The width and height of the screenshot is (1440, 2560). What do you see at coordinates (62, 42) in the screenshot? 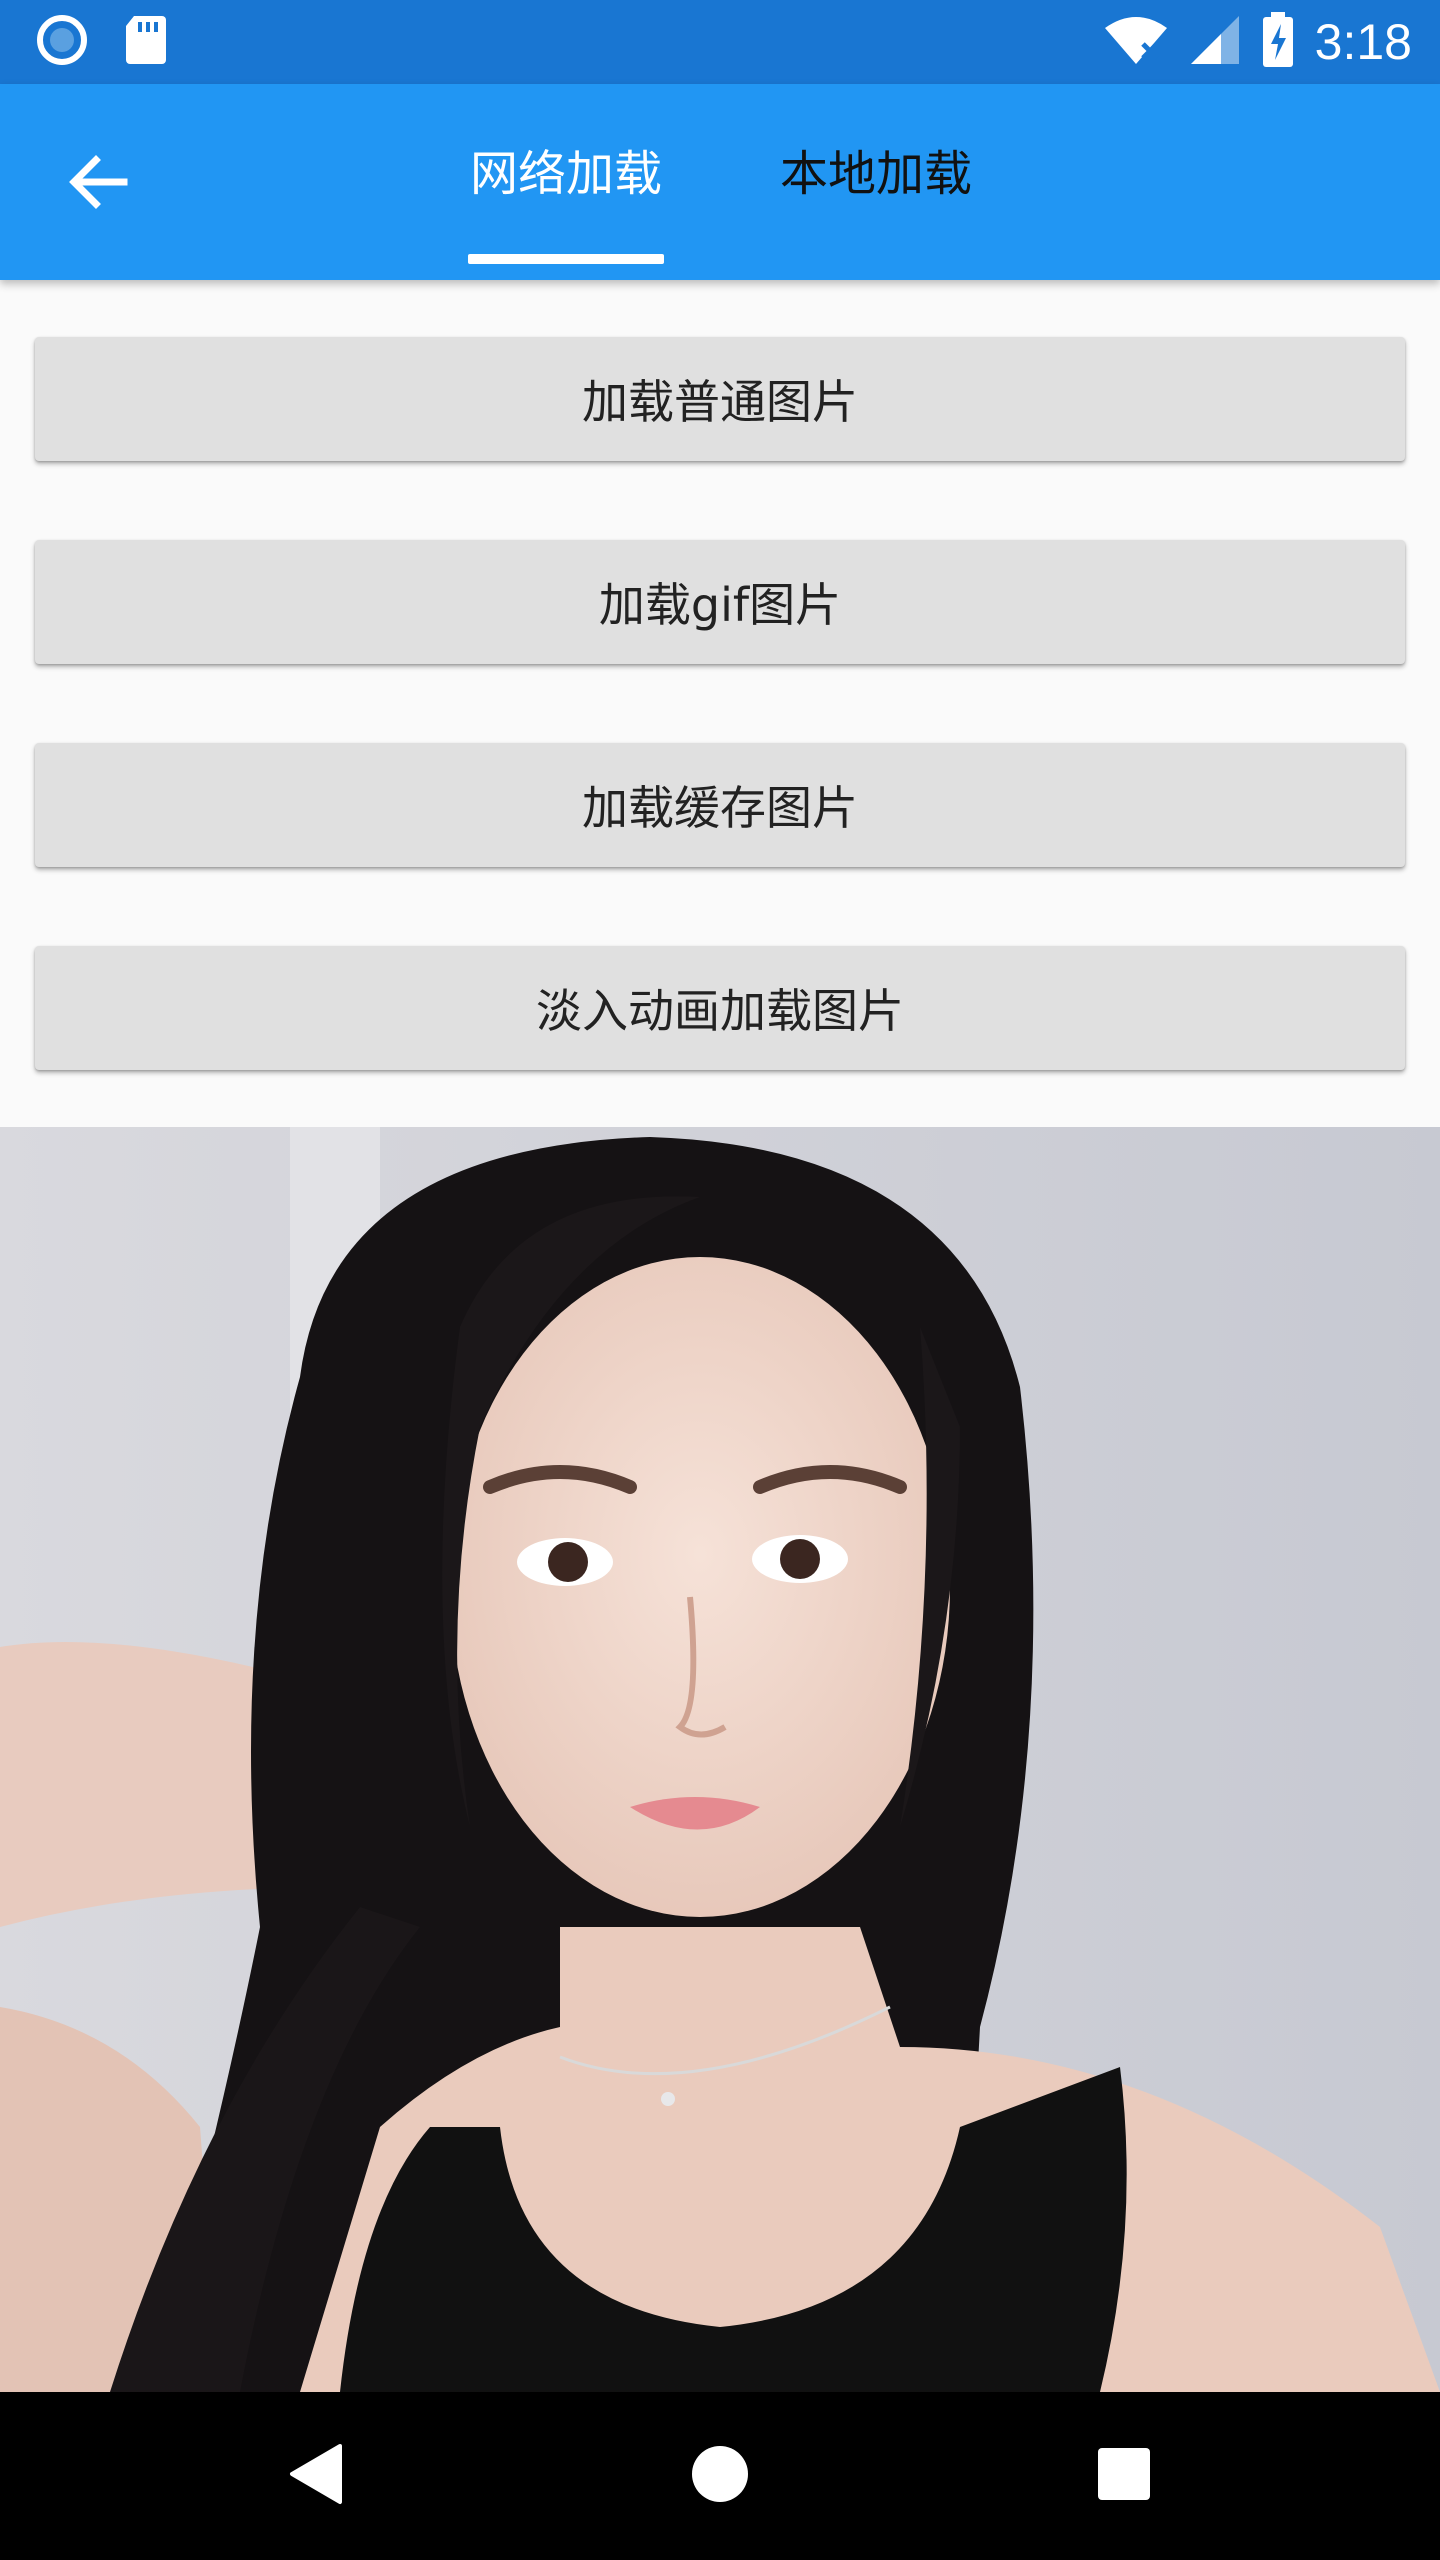
I see `media-record-icon` at bounding box center [62, 42].